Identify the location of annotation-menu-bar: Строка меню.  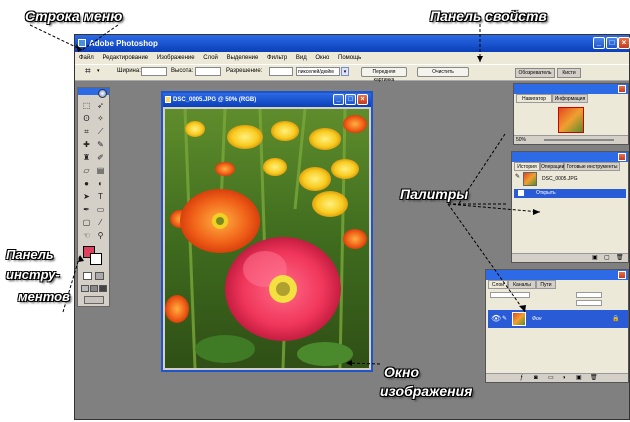
(74, 16).